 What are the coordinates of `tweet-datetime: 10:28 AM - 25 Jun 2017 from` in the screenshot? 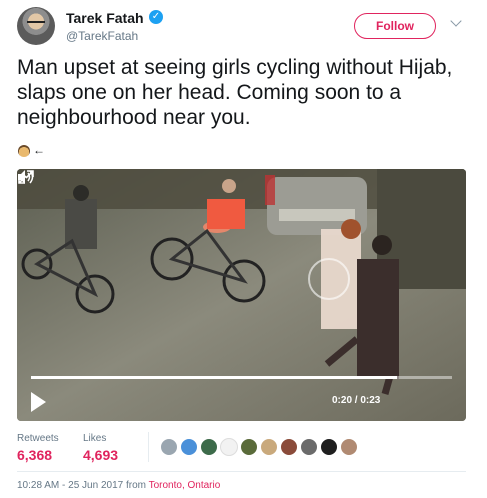 It's located at (81, 485).